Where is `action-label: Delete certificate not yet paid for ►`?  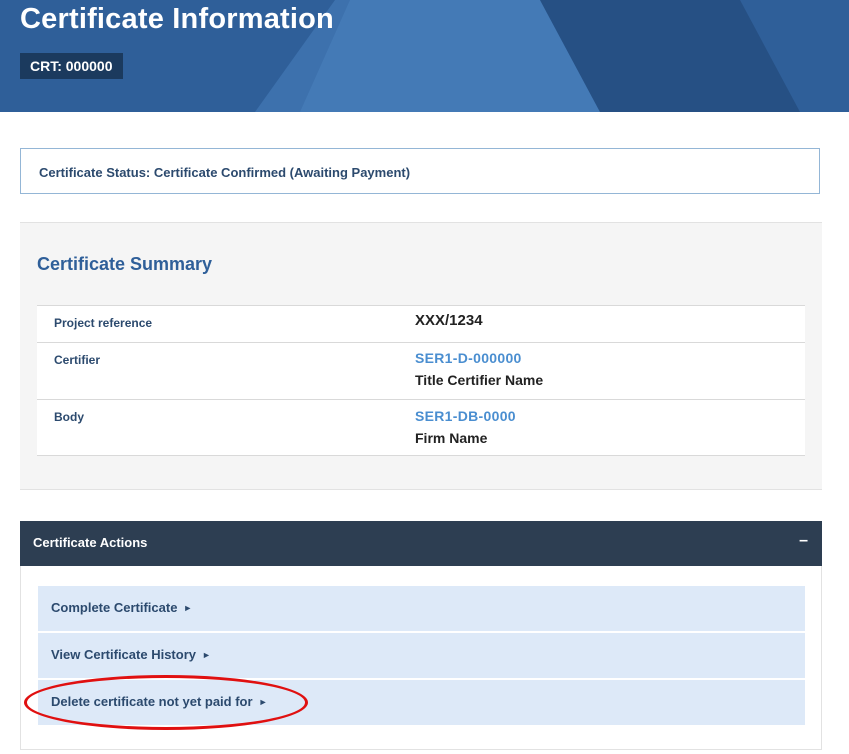 action-label: Delete certificate not yet paid for ► is located at coordinates (159, 701).